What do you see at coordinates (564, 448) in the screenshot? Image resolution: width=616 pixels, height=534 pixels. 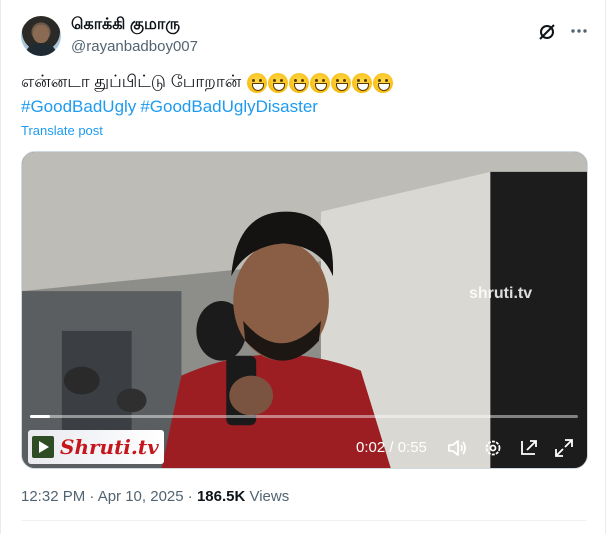 I see `fullscreen-icon` at bounding box center [564, 448].